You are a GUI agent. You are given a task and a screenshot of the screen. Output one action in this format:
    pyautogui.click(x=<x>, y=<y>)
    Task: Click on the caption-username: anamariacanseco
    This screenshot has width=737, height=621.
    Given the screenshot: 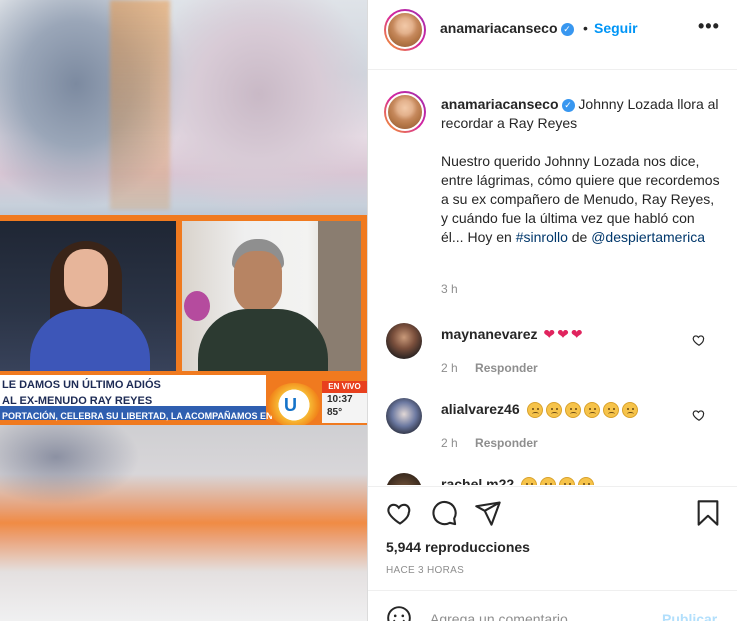 What is the action you would take?
    pyautogui.click(x=500, y=104)
    